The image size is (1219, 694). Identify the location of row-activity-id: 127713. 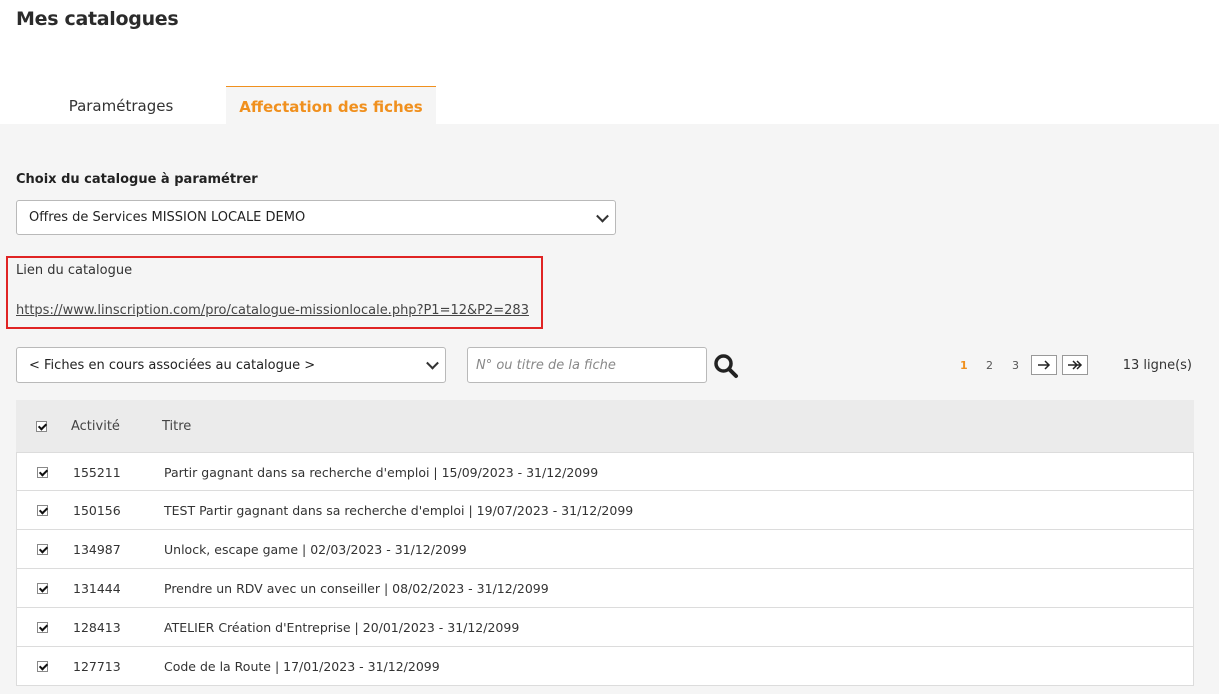
(97, 666).